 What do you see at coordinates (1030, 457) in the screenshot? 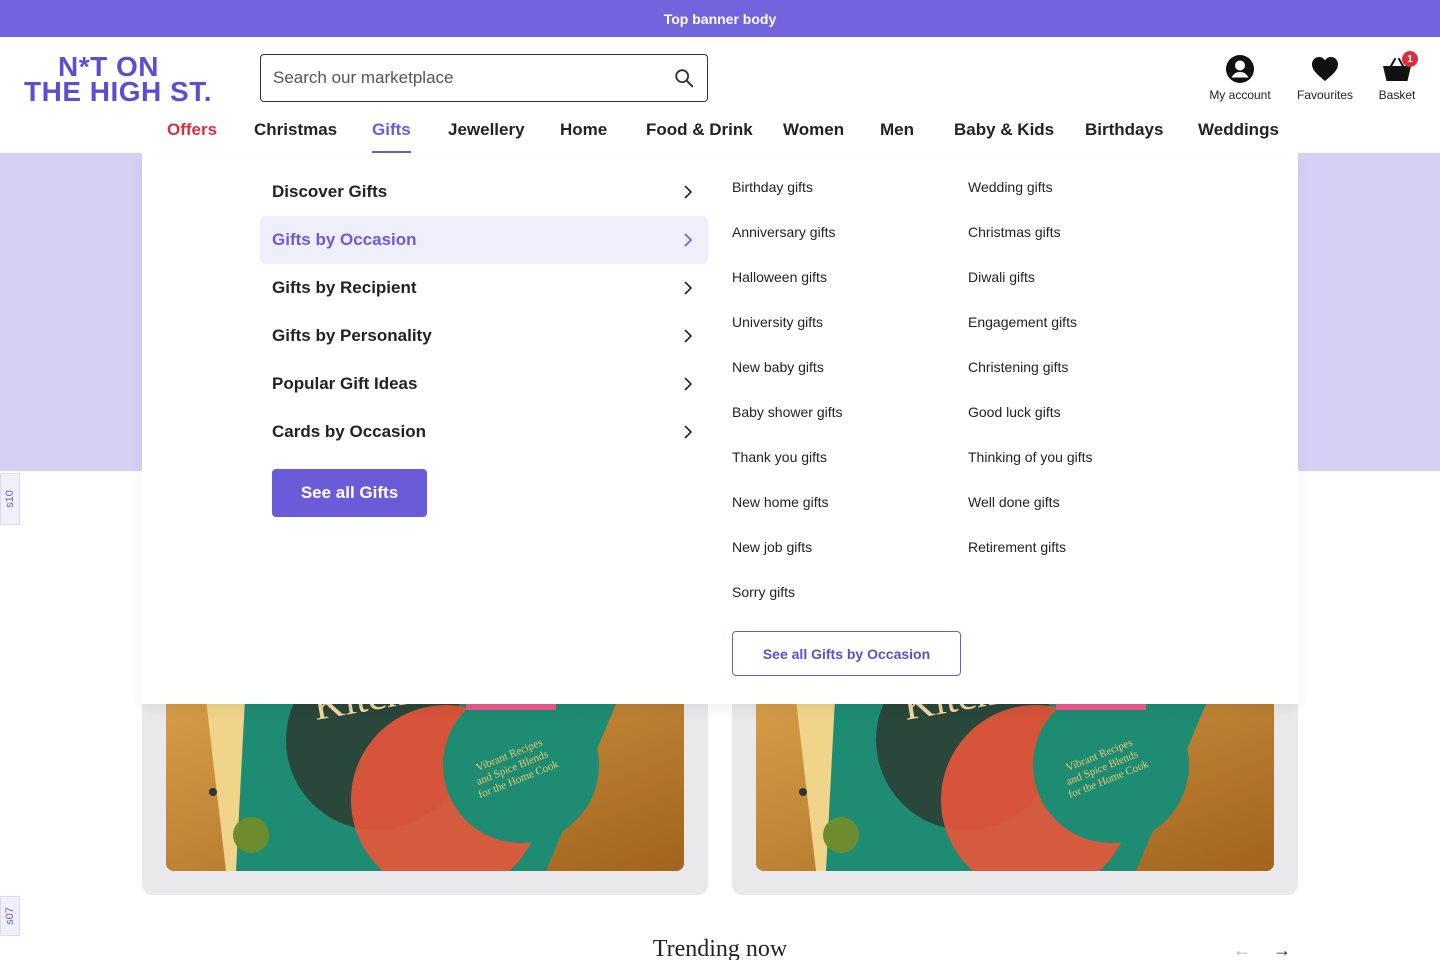
I see `submenu-link: Thinking of you gifts` at bounding box center [1030, 457].